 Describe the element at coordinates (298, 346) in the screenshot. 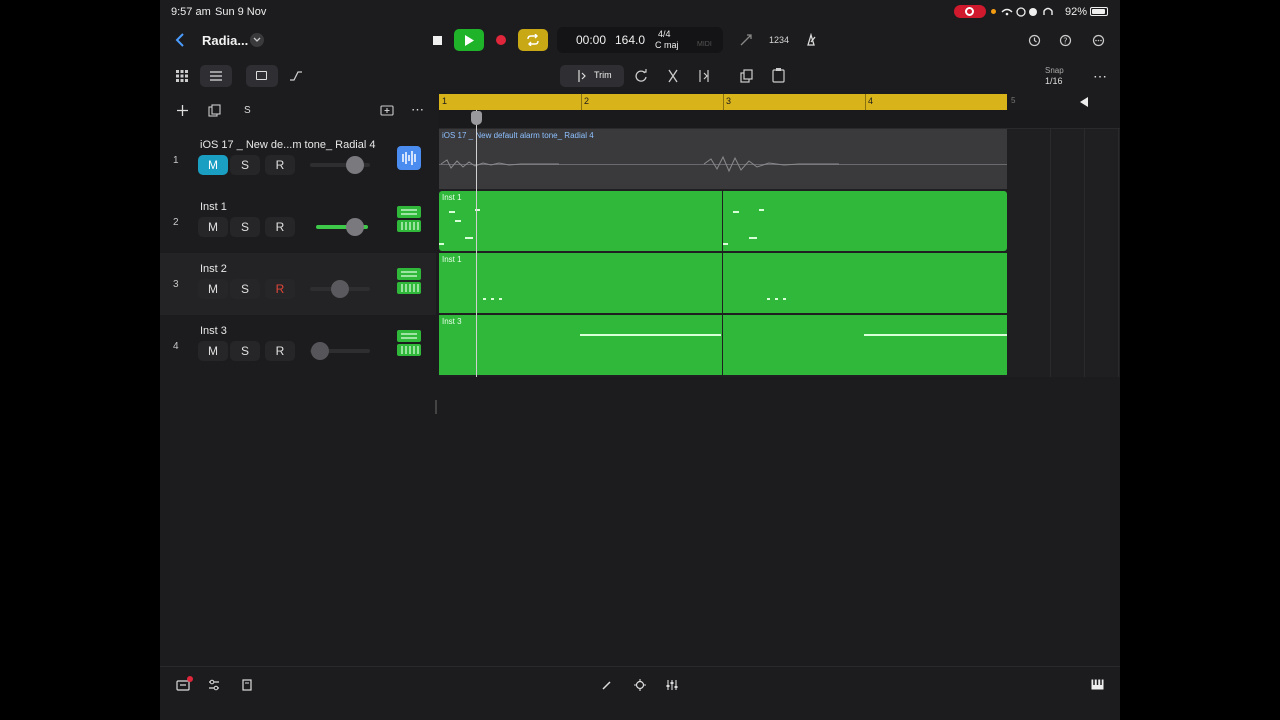

I see `track-header-4: 4 Inst 3 M S R` at that location.